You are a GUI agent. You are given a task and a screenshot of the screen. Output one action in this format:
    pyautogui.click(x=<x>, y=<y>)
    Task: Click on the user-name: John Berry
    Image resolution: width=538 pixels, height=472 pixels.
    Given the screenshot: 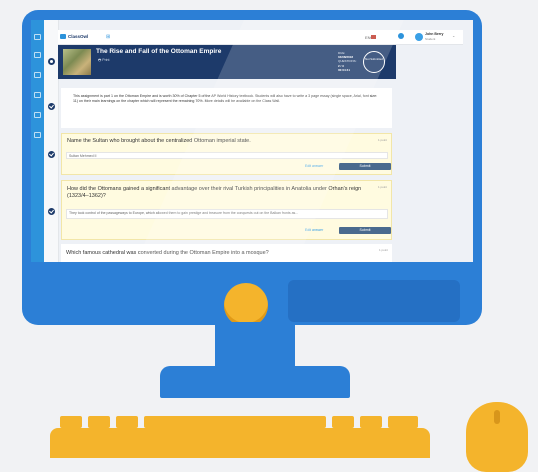 What is the action you would take?
    pyautogui.click(x=434, y=34)
    